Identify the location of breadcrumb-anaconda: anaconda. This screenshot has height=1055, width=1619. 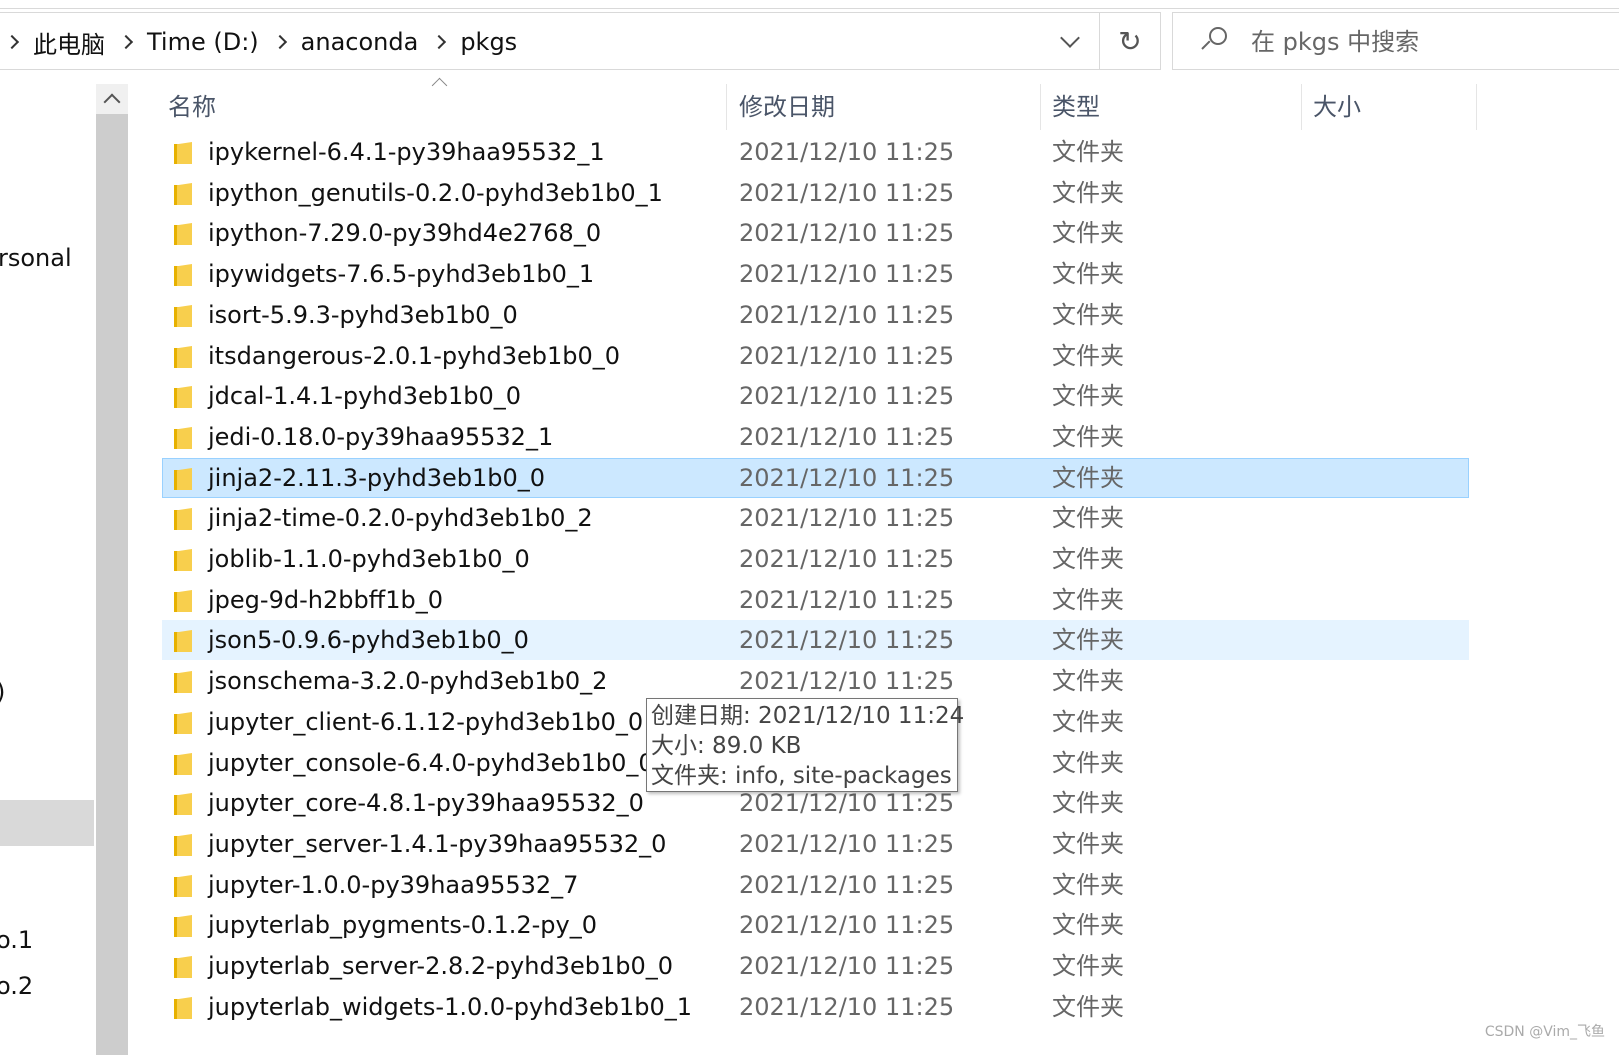
(360, 42).